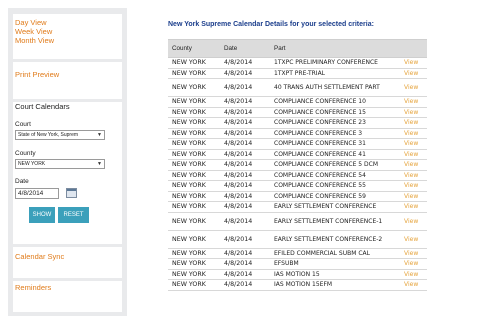 Image resolution: width=488 pixels, height=316 pixels. Describe the element at coordinates (335, 285) in the screenshot. I see `cell-part: IAS MOTION 15EFM` at that location.